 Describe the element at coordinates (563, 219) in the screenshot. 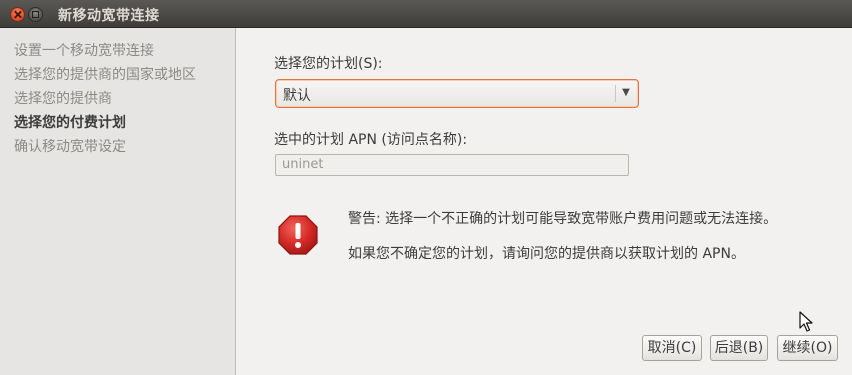

I see `warning-message: 警告: 选择一个不正确的计划可能导致宽带账户费用问题或无法连接。` at that location.